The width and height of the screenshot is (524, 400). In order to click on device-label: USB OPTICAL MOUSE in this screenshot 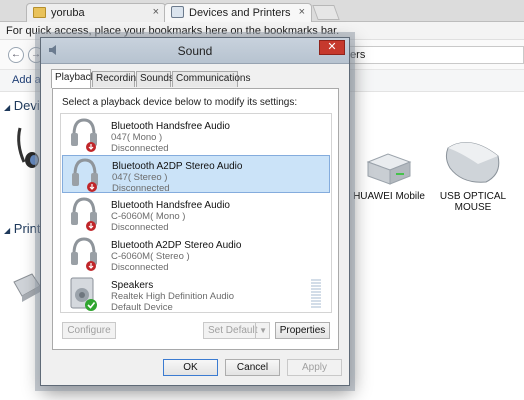, I will do `click(473, 202)`.